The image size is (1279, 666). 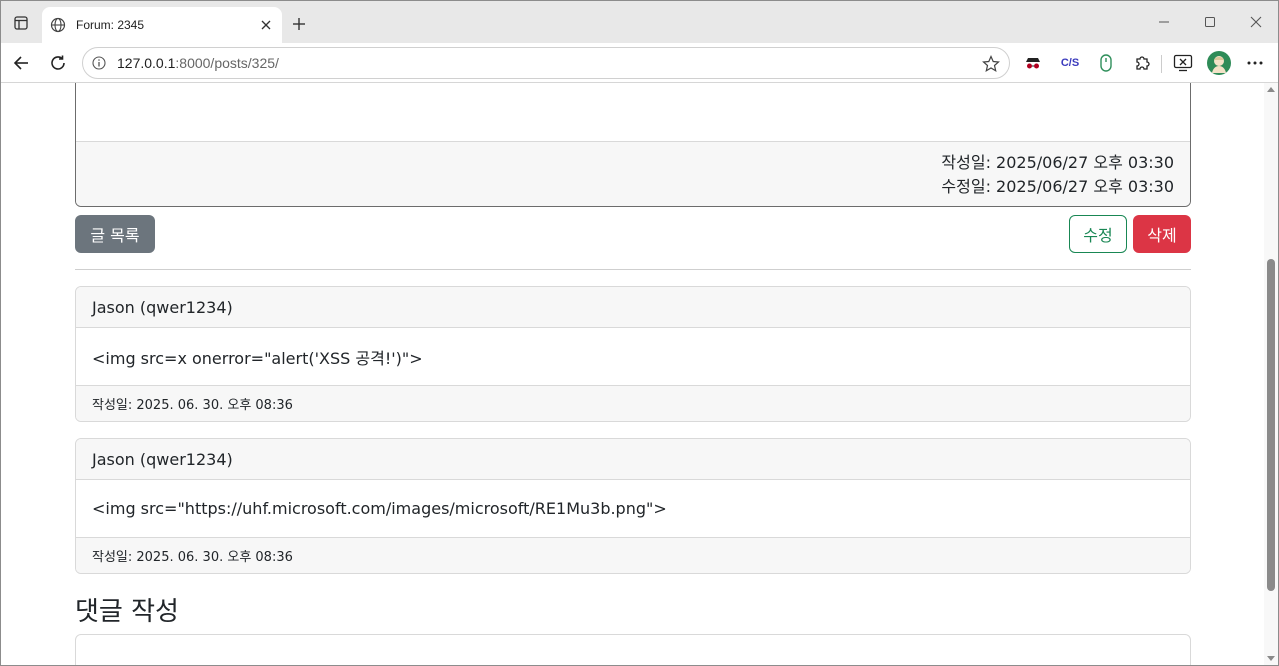 I want to click on tab-title: Forum: 2345, so click(x=110, y=25).